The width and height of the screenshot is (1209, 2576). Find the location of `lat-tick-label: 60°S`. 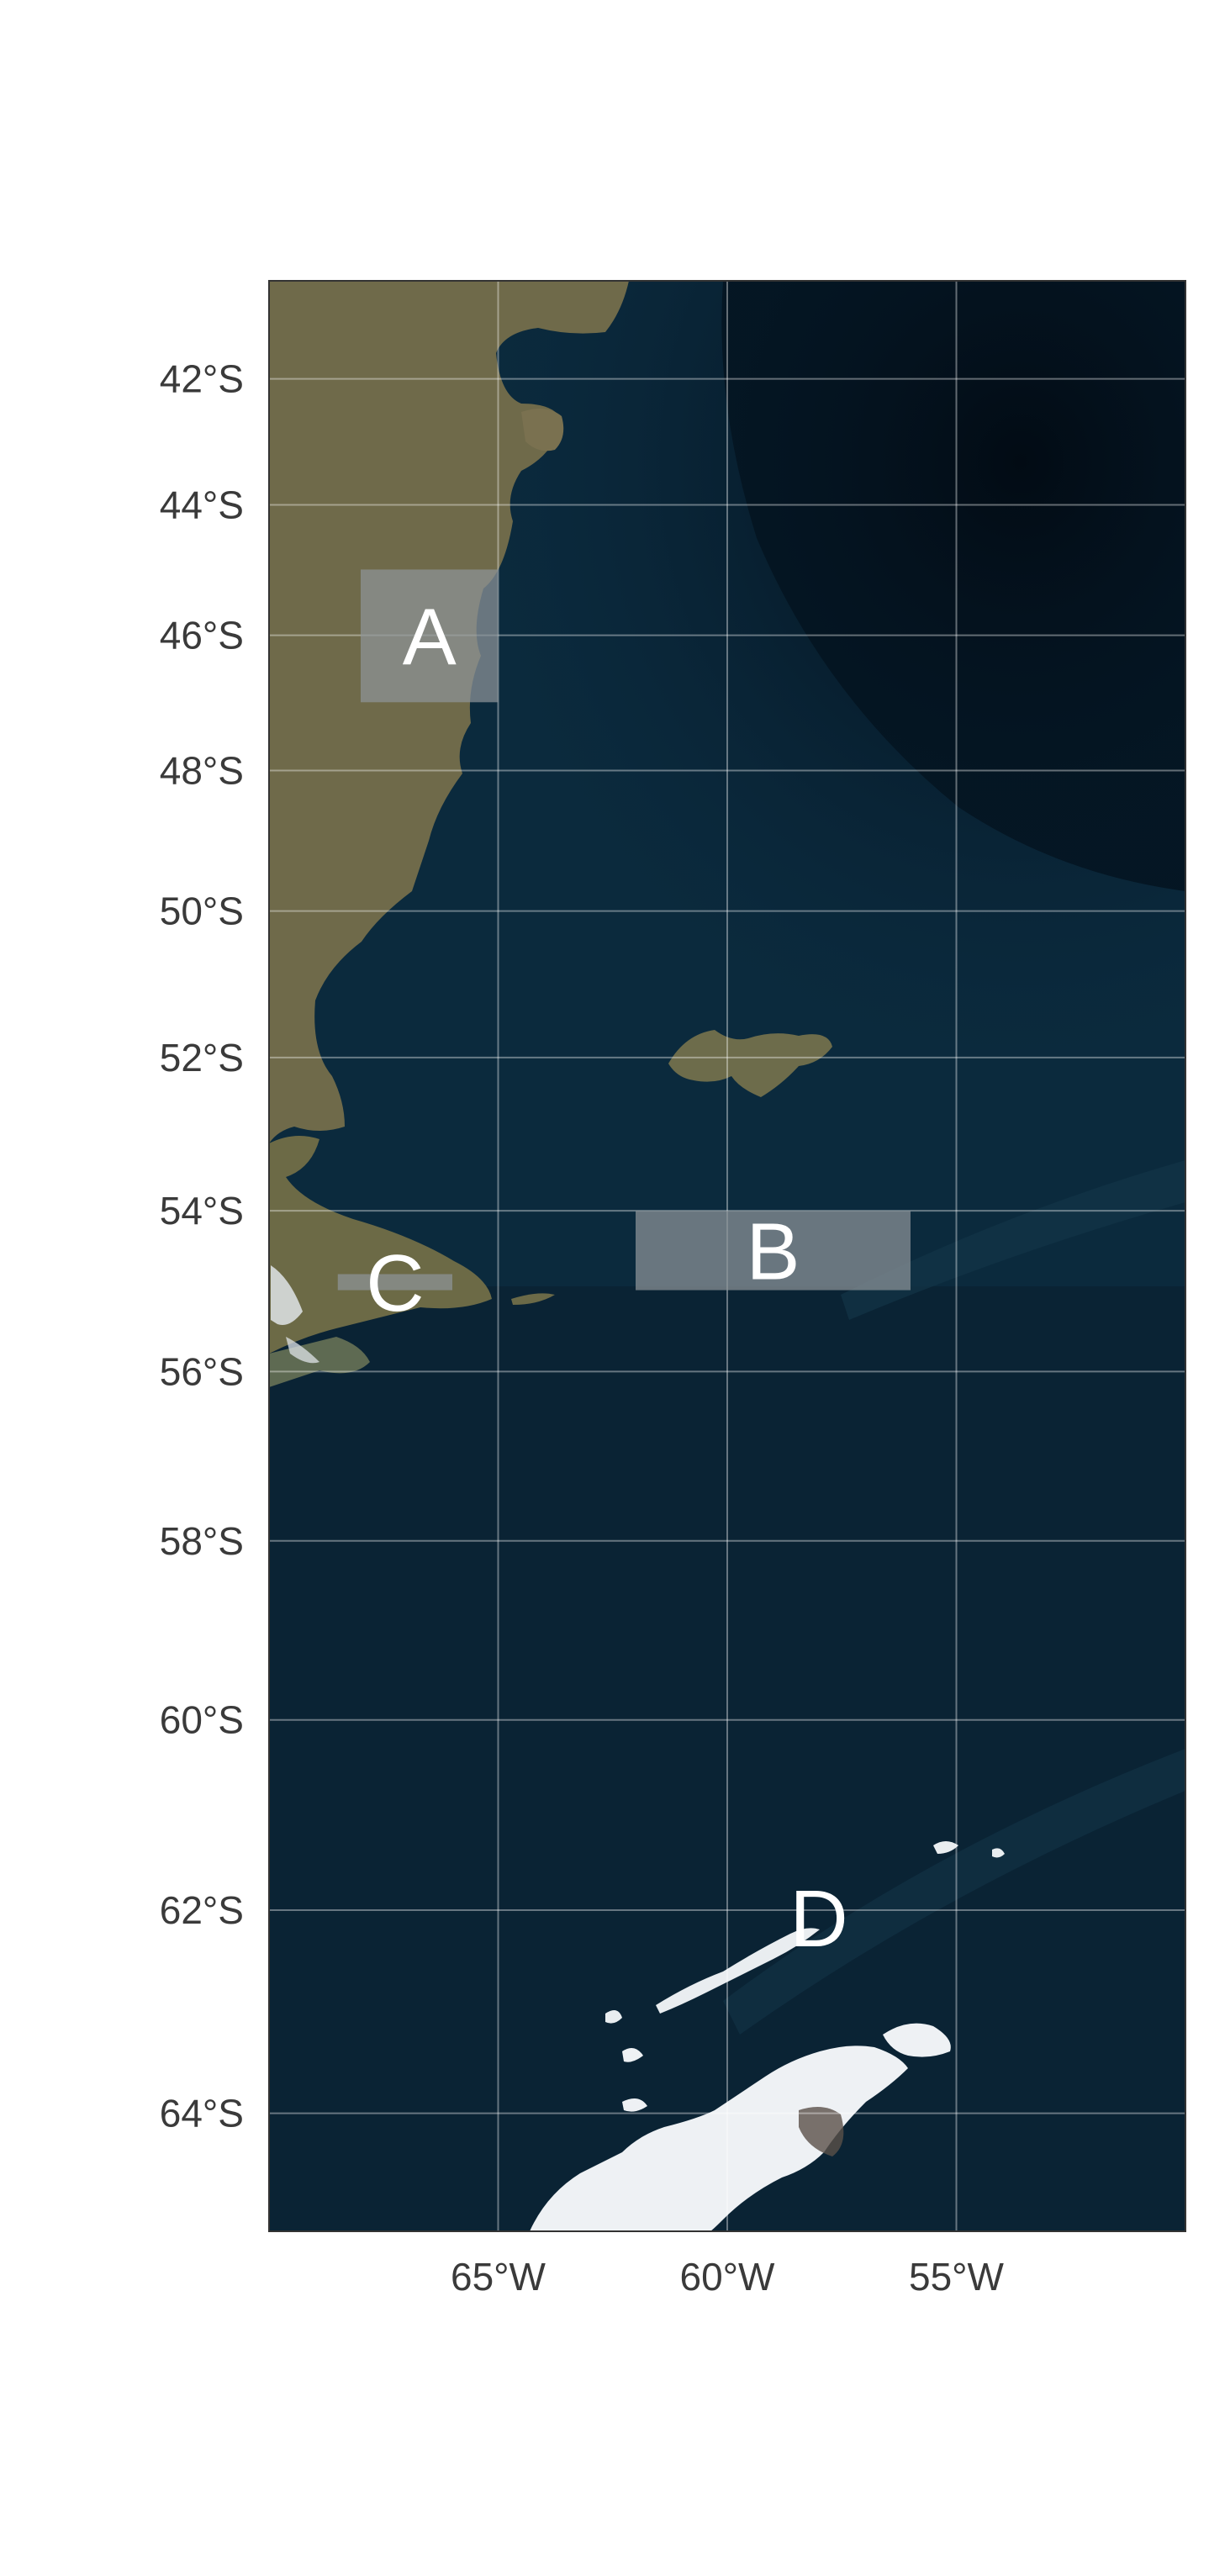

lat-tick-label: 60°S is located at coordinates (202, 1720).